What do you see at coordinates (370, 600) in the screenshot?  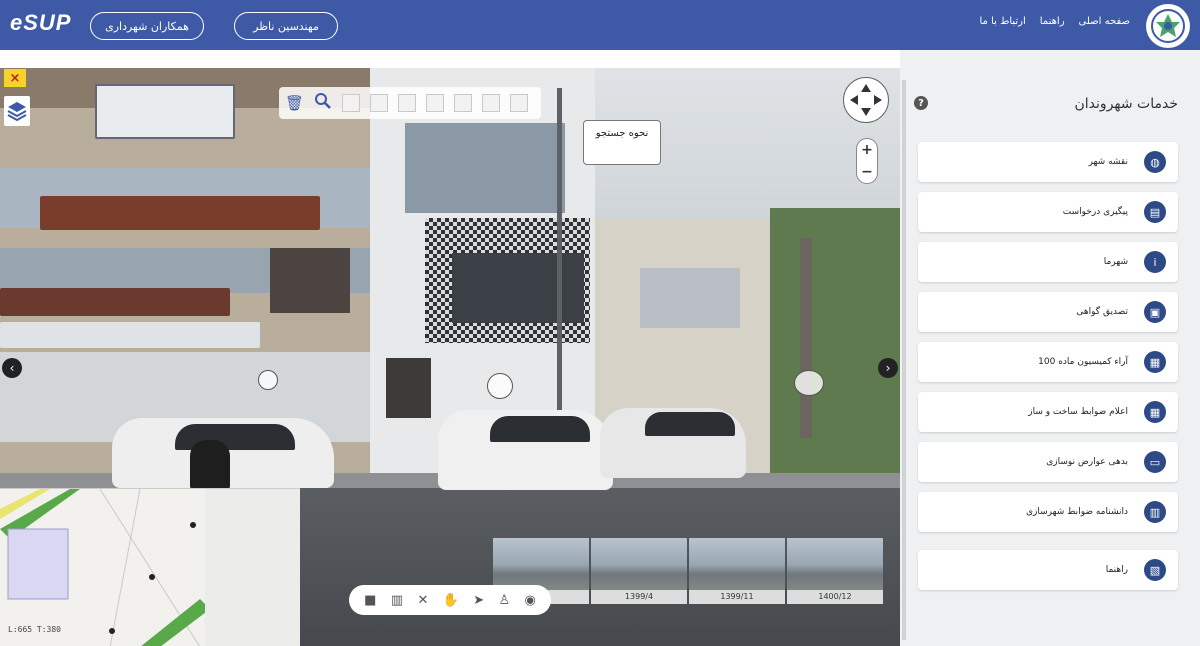 I see `square-icon: ■` at bounding box center [370, 600].